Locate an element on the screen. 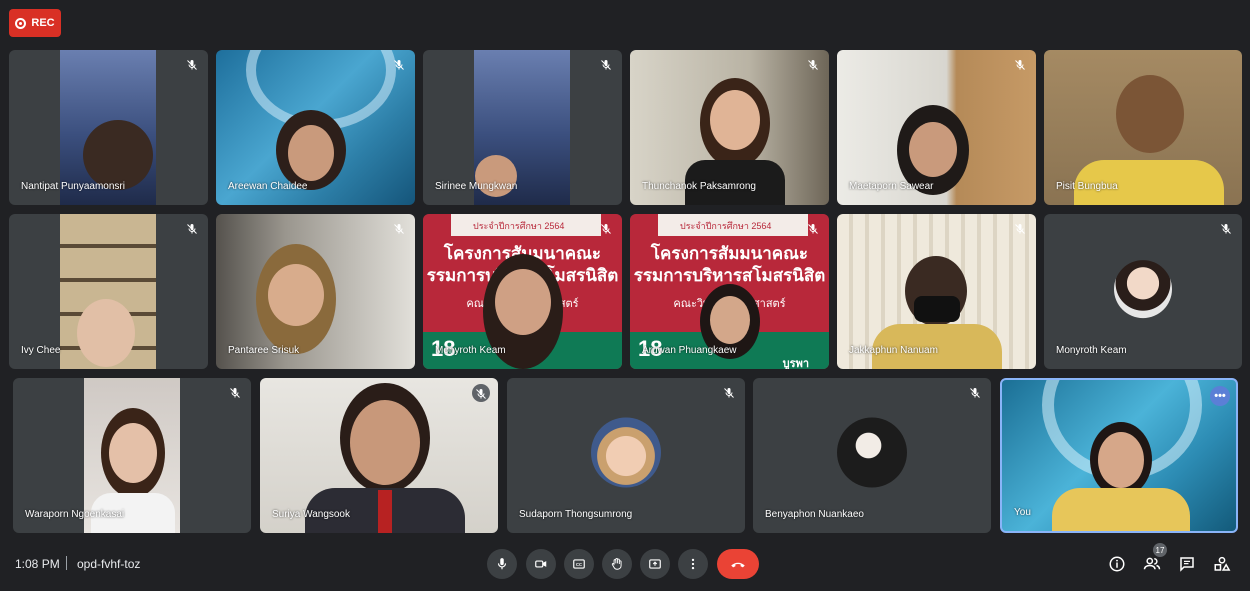 This screenshot has height=591, width=1250. participant-name: Pisit Bungbua is located at coordinates (1087, 186).